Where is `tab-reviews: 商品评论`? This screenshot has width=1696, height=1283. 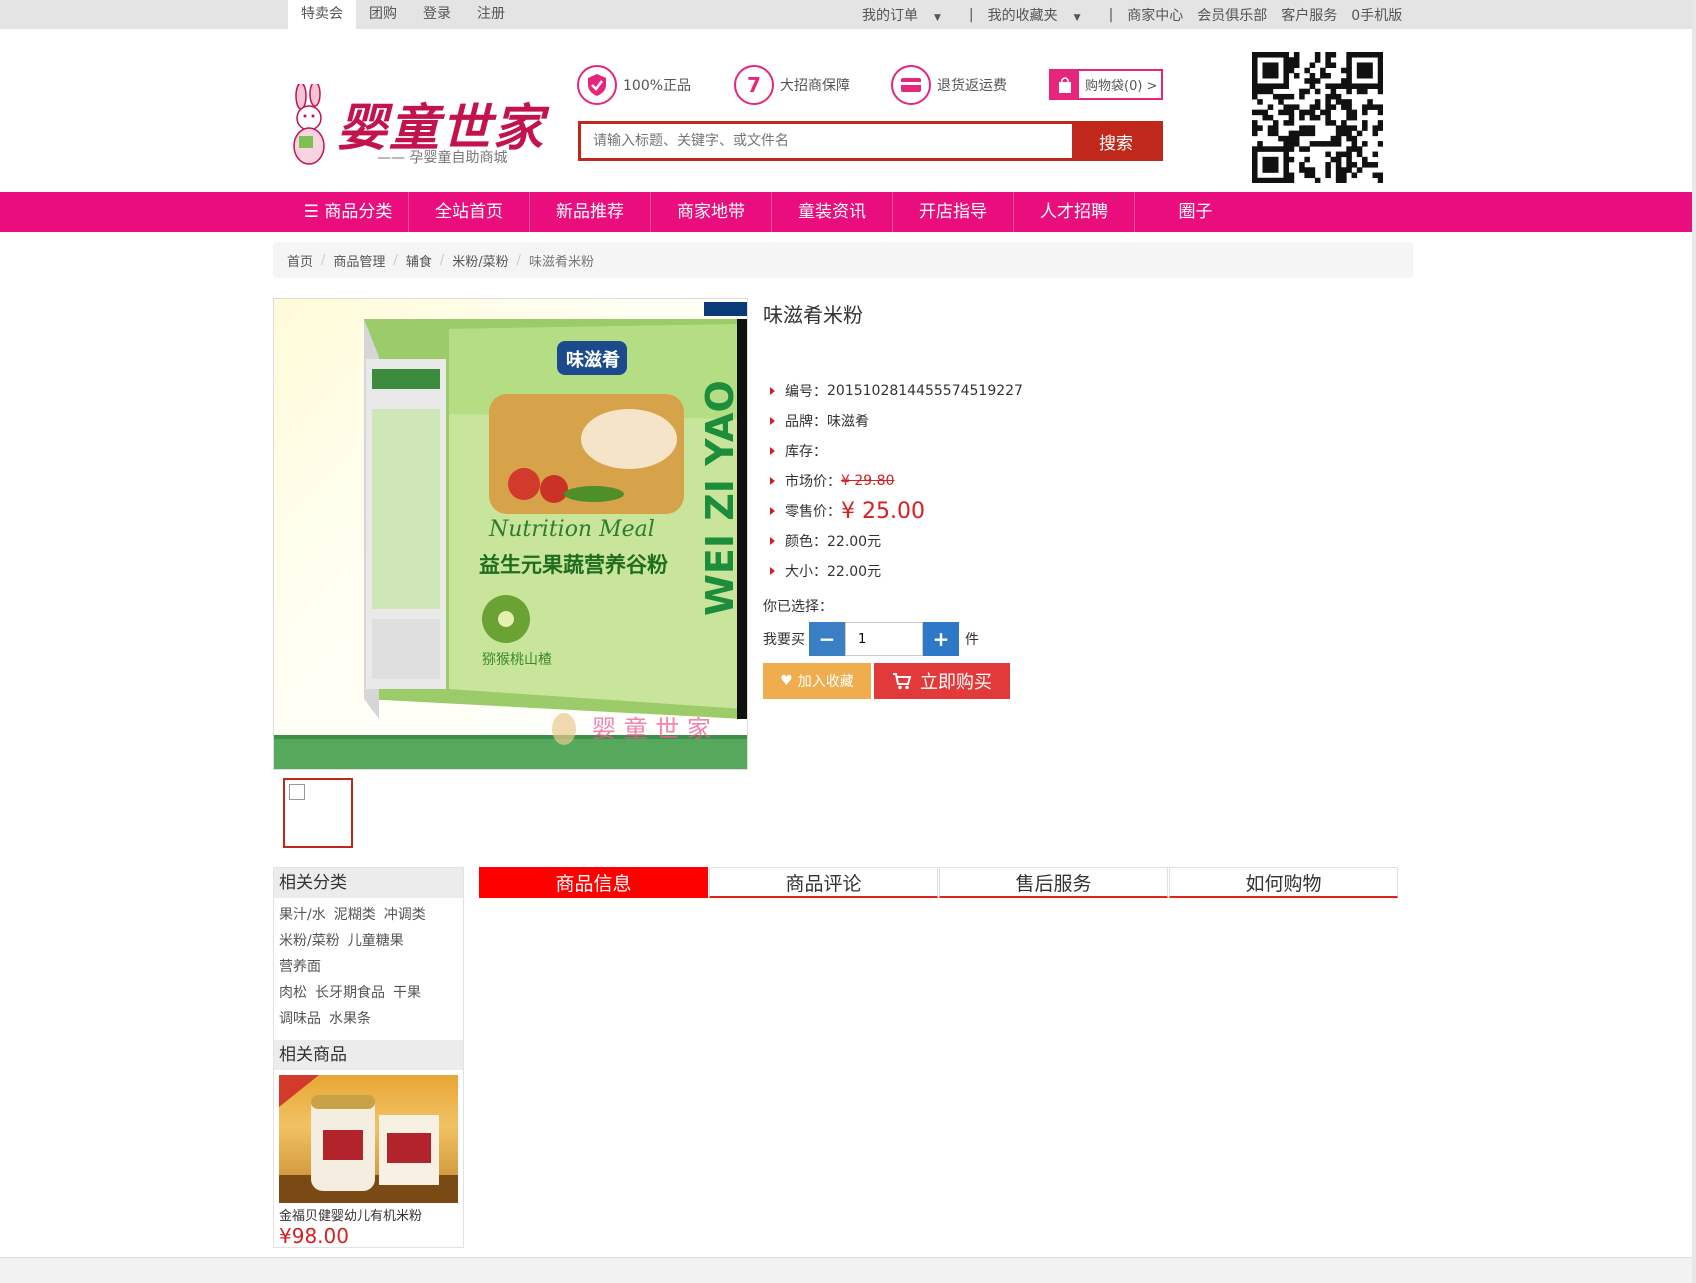 tab-reviews: 商品评论 is located at coordinates (823, 882).